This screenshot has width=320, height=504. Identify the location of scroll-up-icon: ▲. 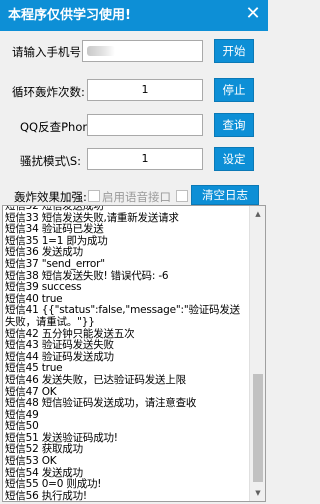
(257, 214).